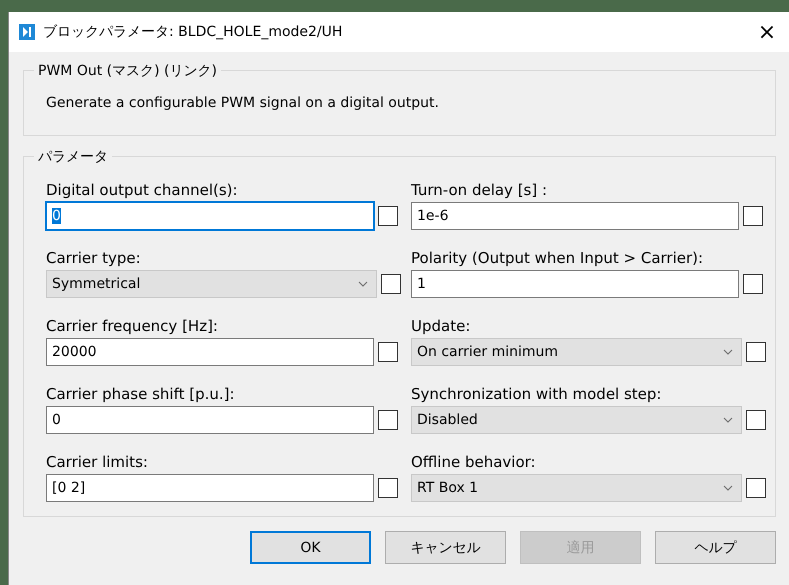  I want to click on dropdown: On carrier minimum, so click(576, 352).